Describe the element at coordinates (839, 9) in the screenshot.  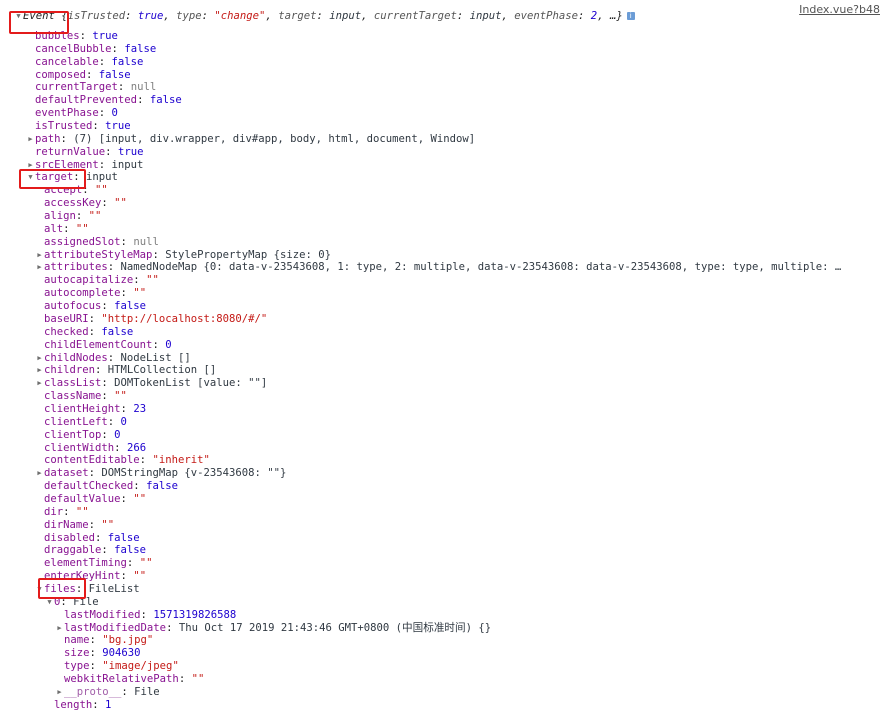
I see `source-link: Index.vue?b48` at that location.